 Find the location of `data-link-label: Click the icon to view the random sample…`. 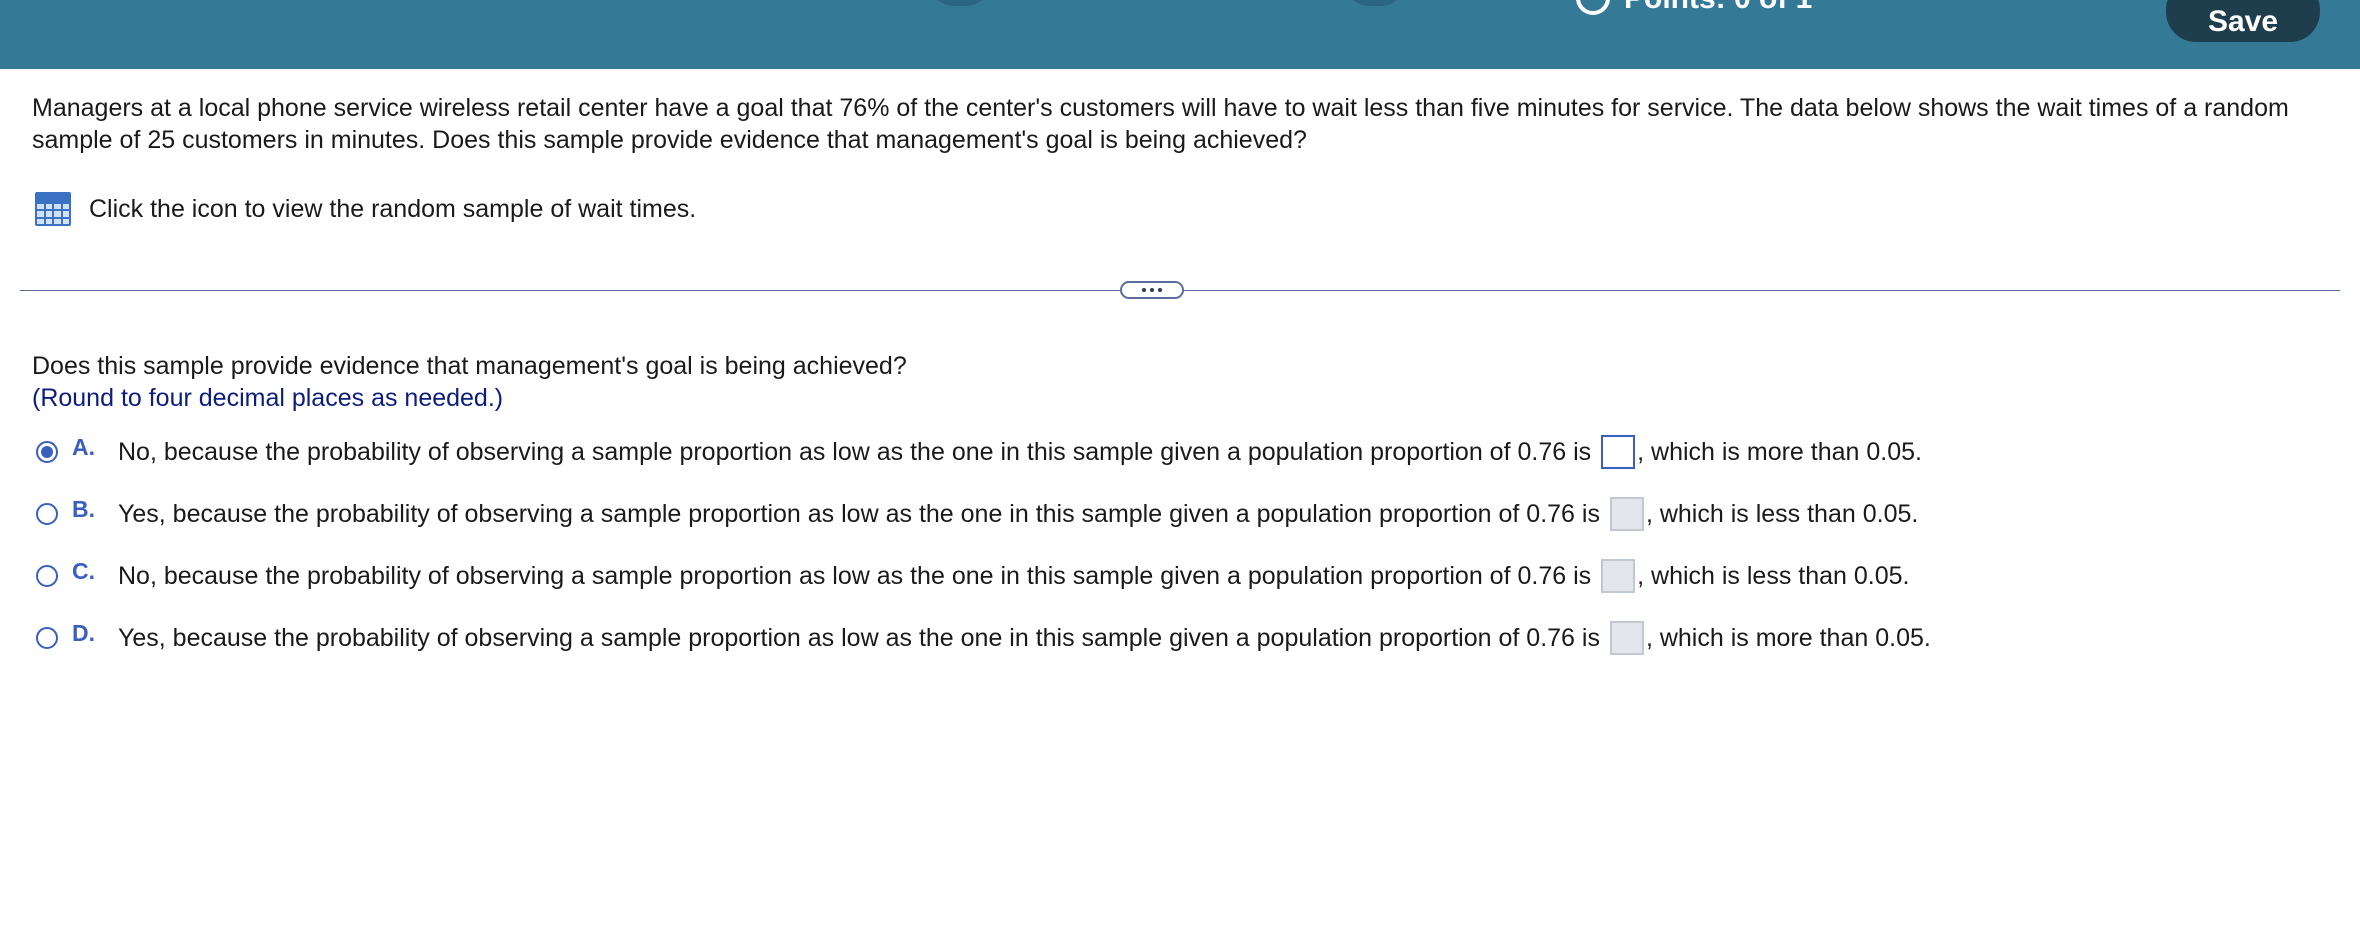

data-link-label: Click the icon to view the random sample… is located at coordinates (393, 208).